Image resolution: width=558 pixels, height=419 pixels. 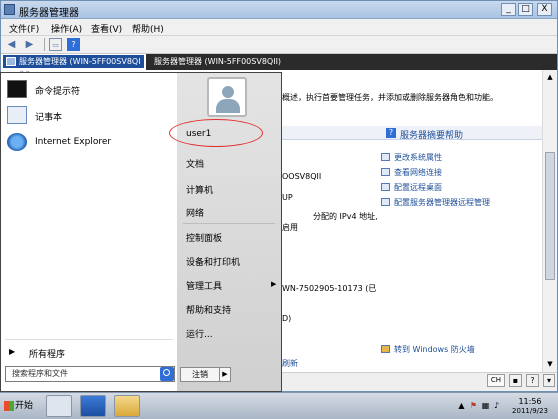 What do you see at coordinates (496, 380) in the screenshot?
I see `language-indicator: CH` at bounding box center [496, 380].